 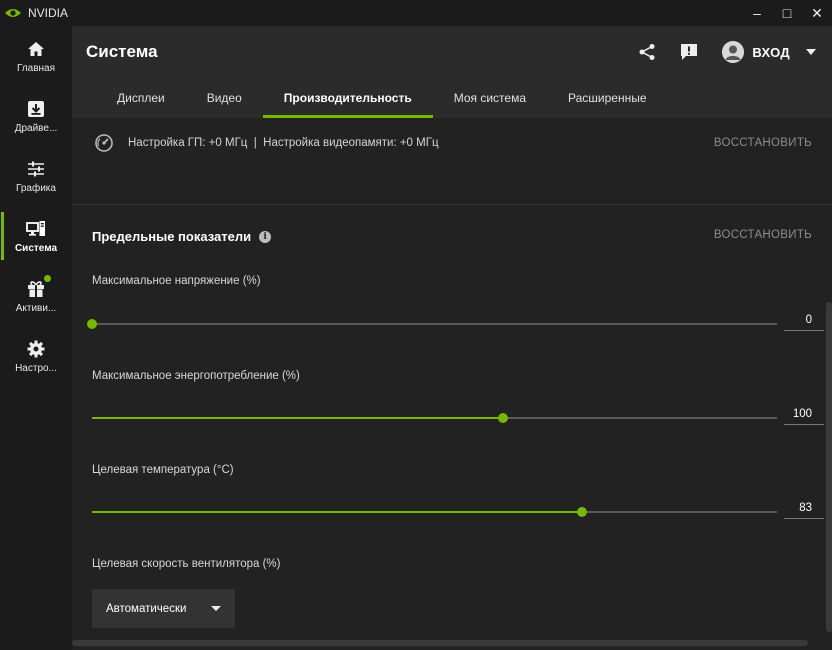 I want to click on sidebar-item-home: Главная, so click(x=36, y=56).